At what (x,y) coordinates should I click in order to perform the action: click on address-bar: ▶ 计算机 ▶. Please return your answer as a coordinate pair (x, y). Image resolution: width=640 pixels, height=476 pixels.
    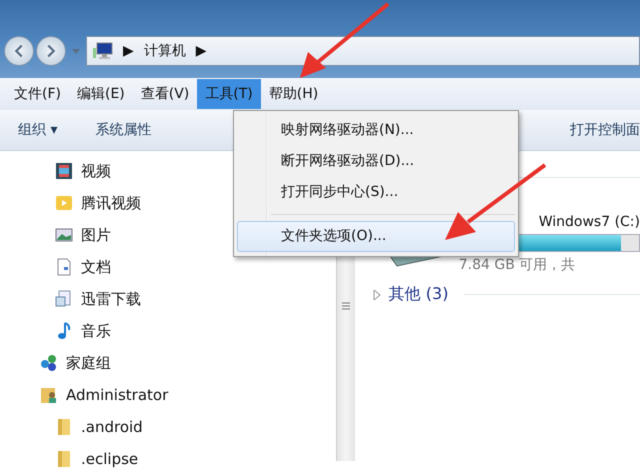
    Looking at the image, I should click on (363, 51).